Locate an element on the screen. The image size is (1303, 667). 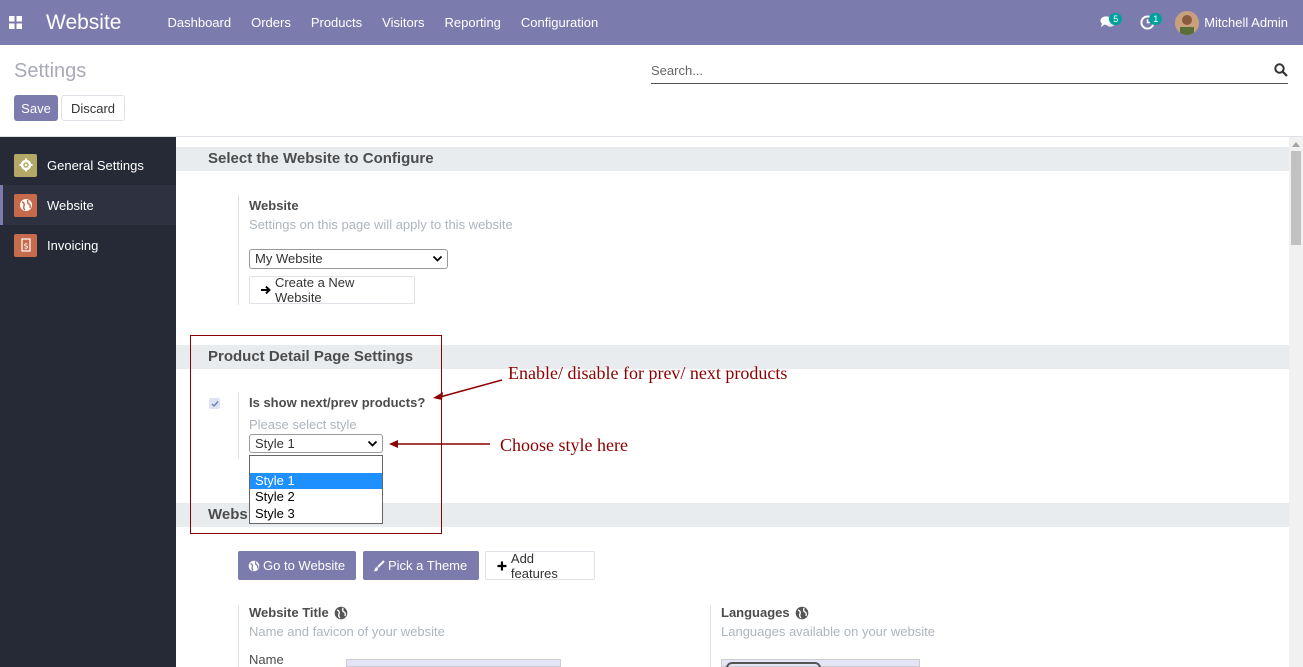
sidebar-item-website: Website is located at coordinates (88, 205).